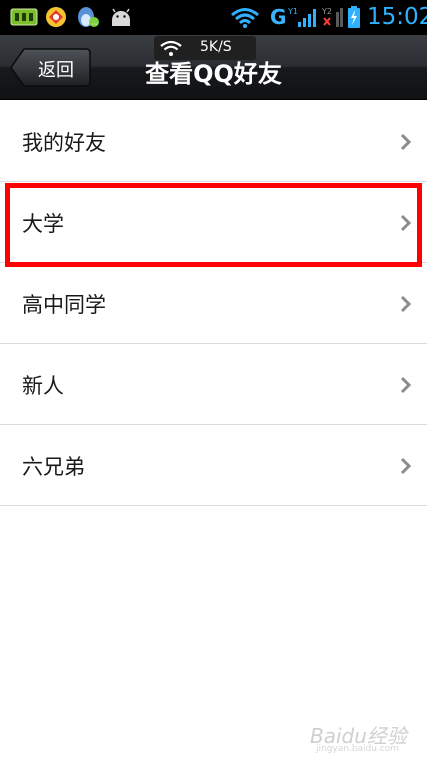  I want to click on game-app-icon, so click(56, 17).